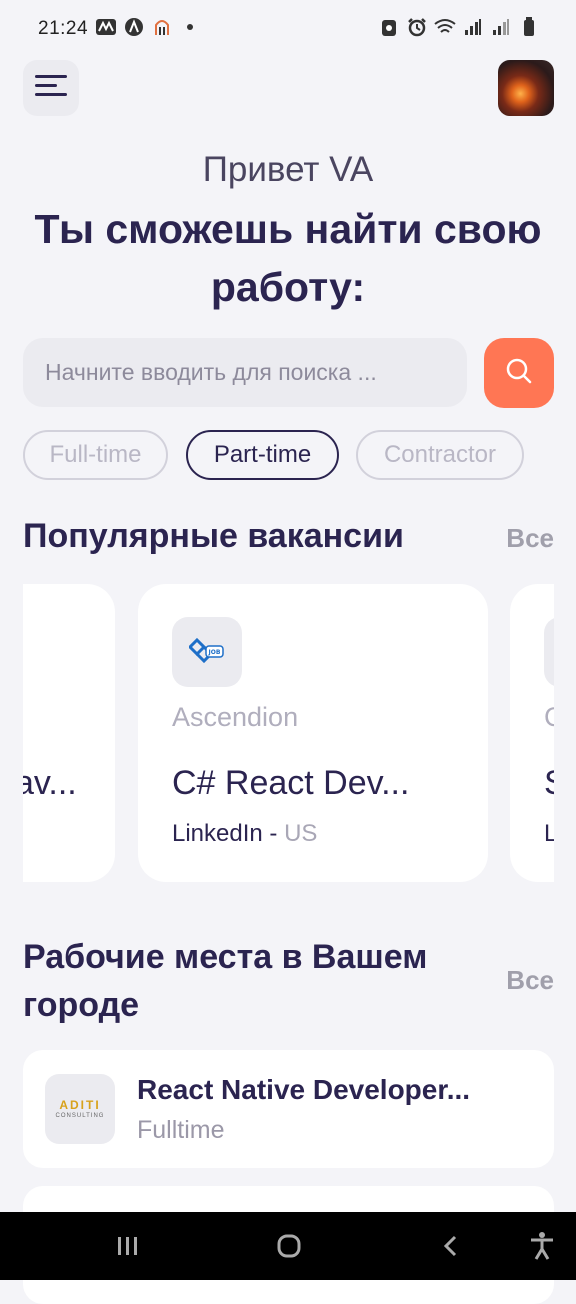  Describe the element at coordinates (417, 27) in the screenshot. I see `alarm-icon` at that location.